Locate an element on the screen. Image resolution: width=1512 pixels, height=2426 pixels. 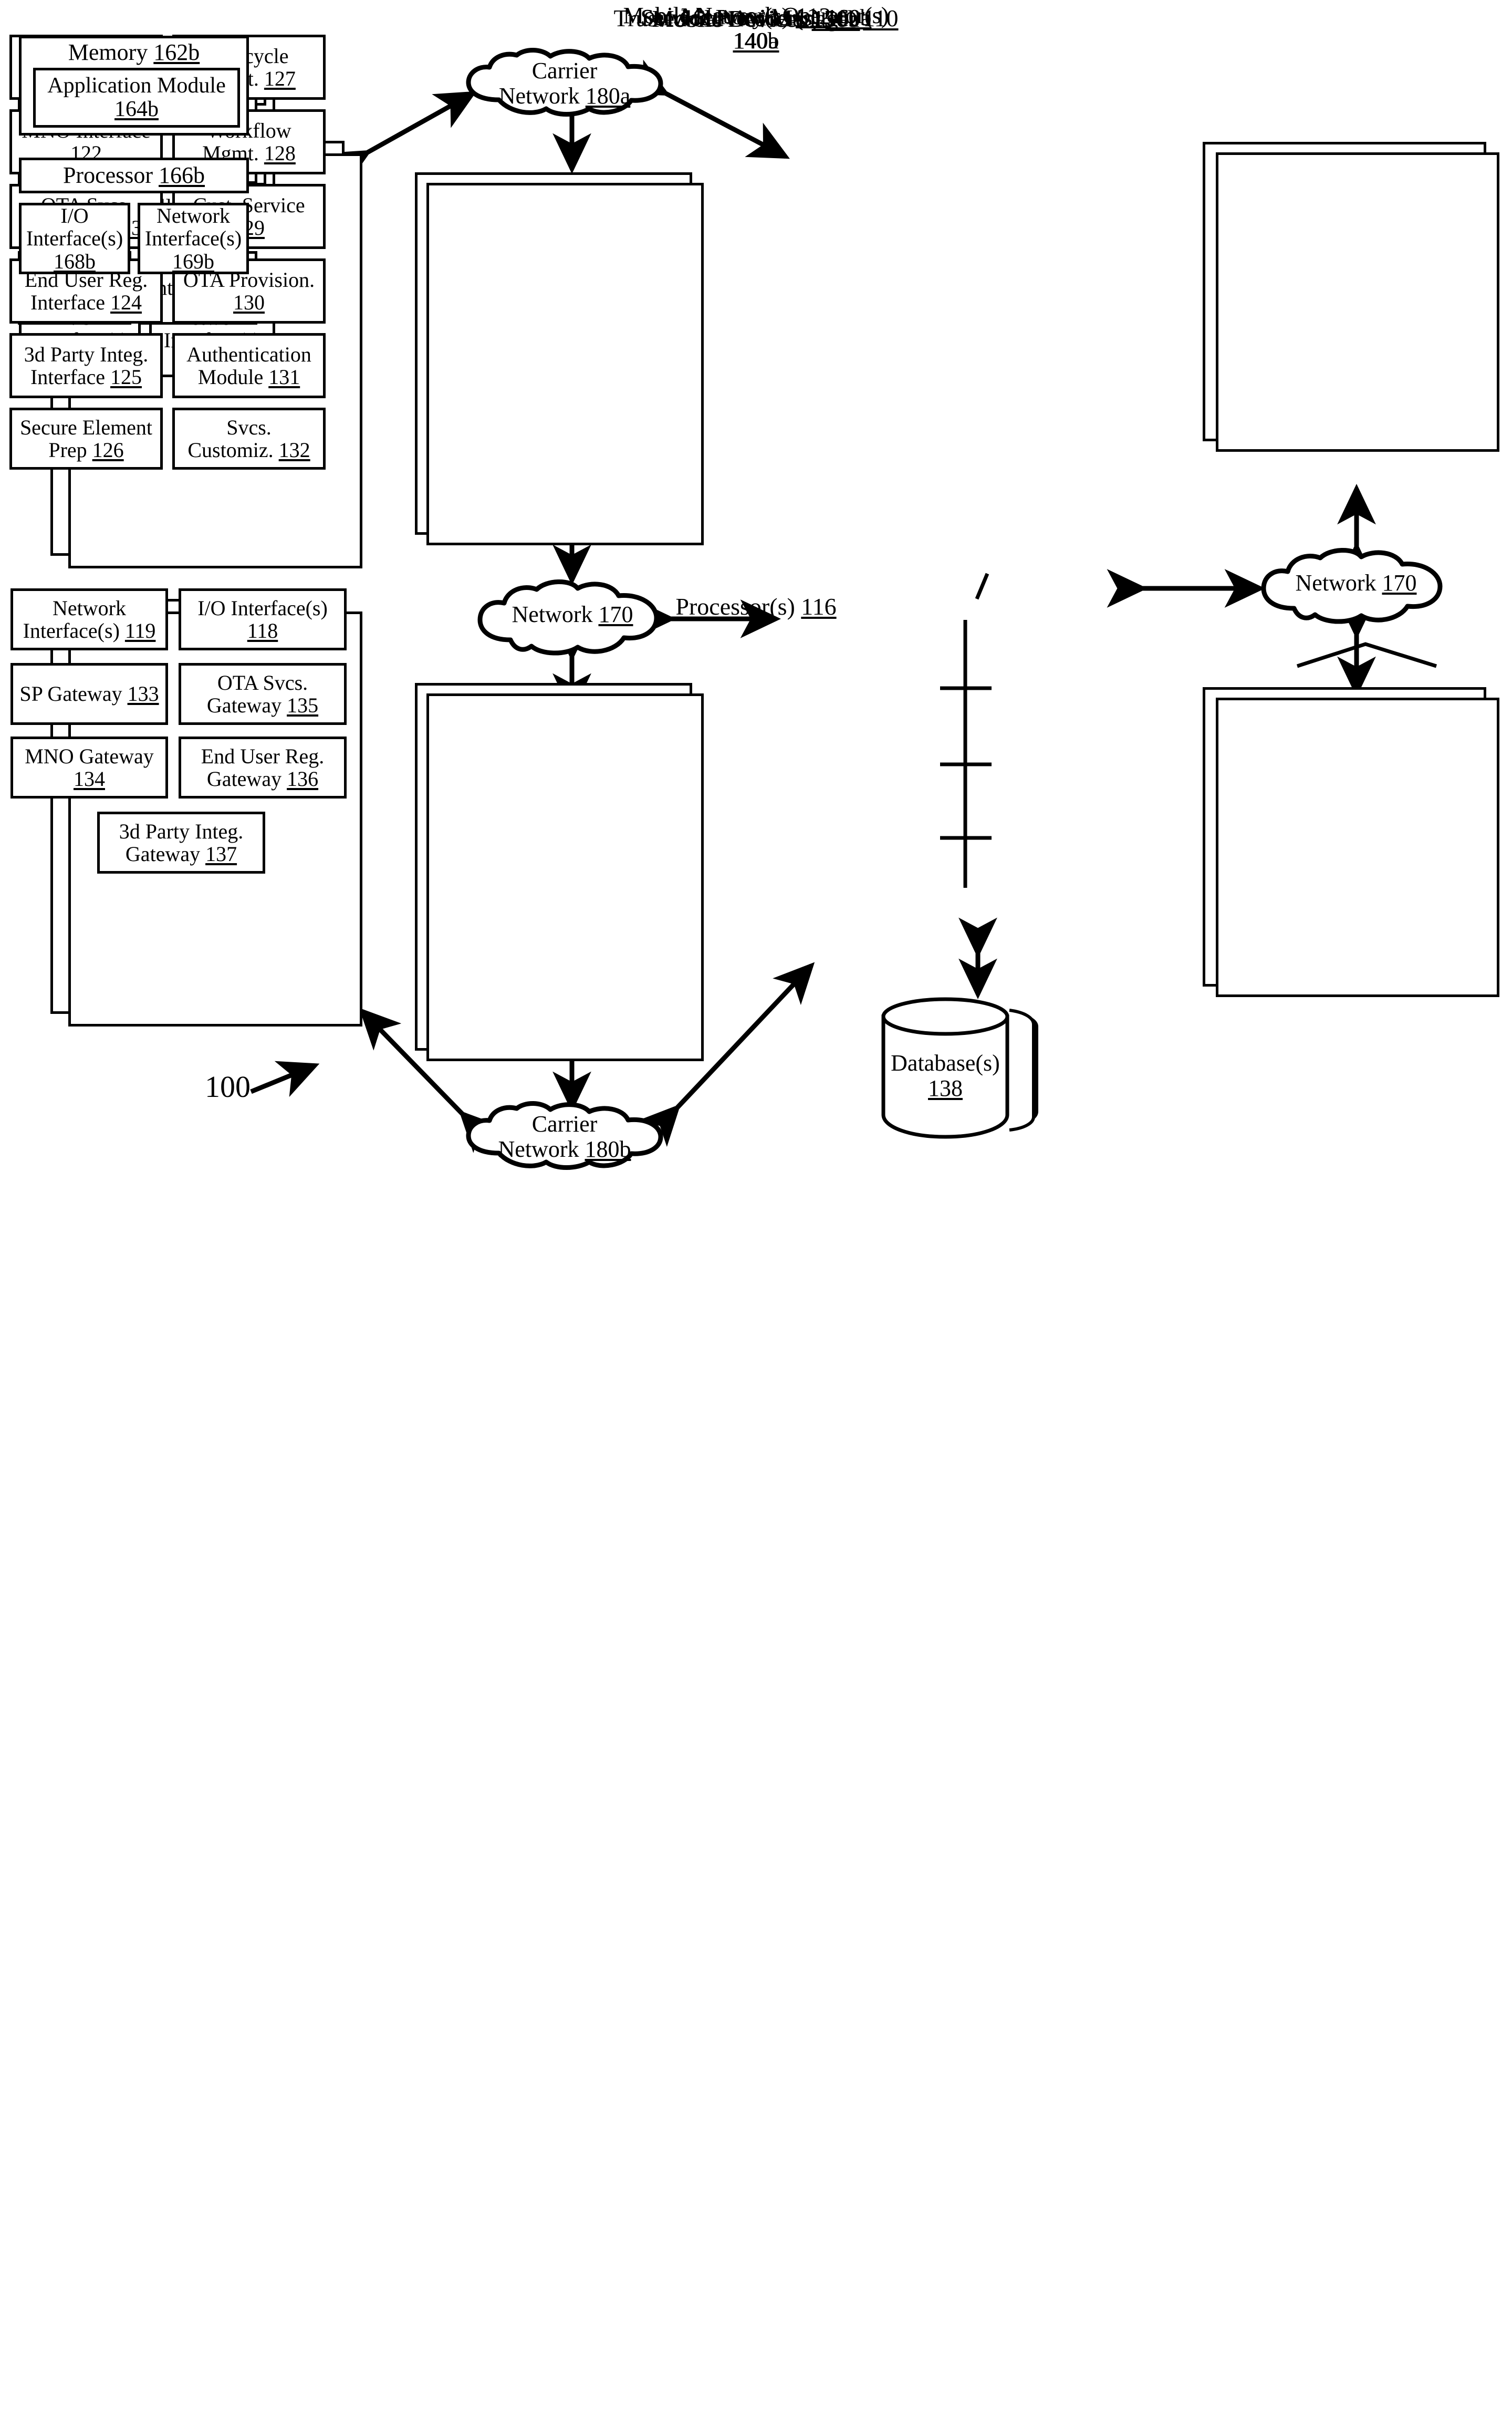
sp160b-network-interface: Network Interface(s) 169b is located at coordinates (193, 238).